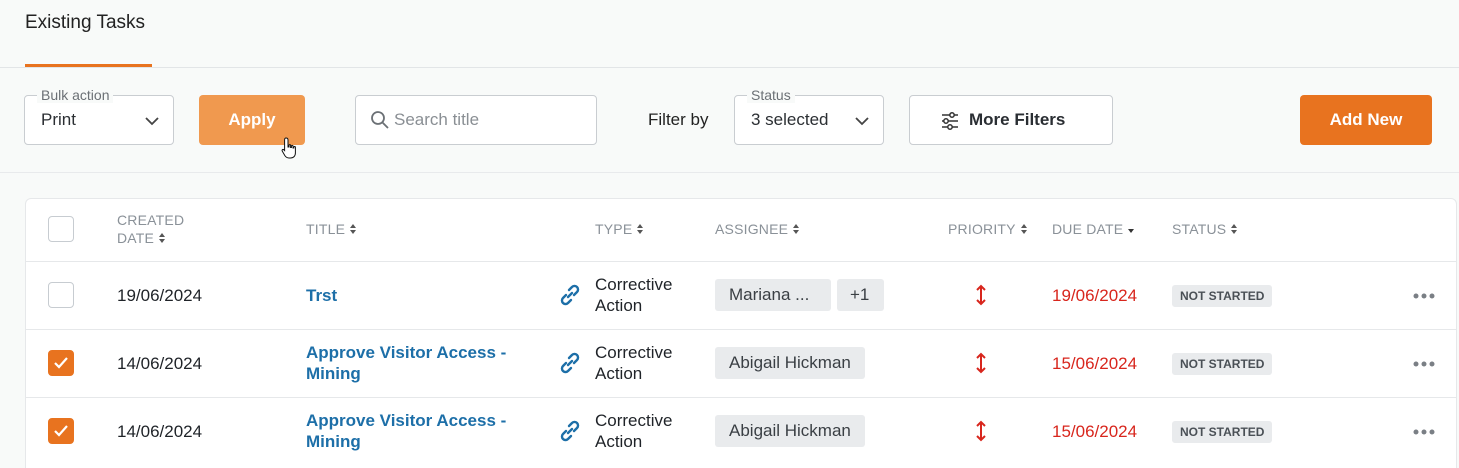  I want to click on due-date-cell: 19/06/2024, so click(1095, 295).